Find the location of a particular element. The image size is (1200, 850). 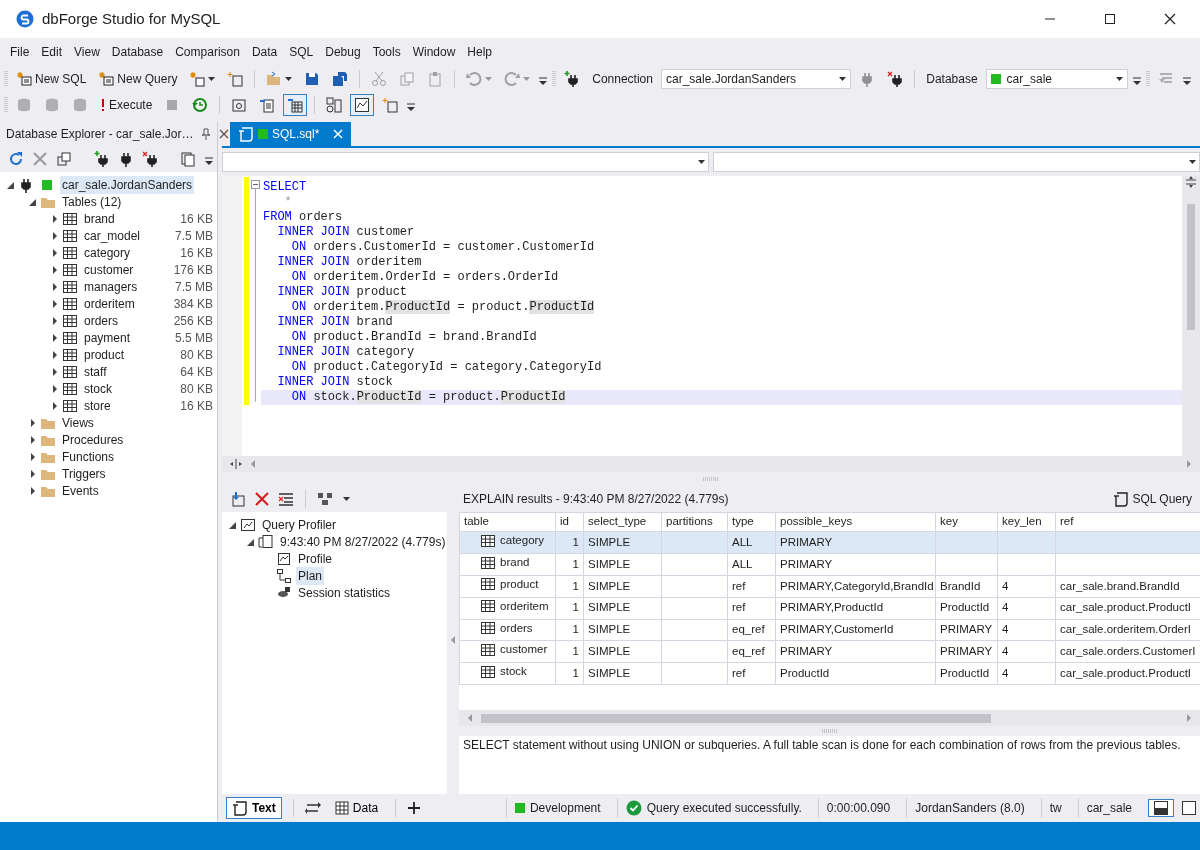

tree-item: 9:43:40 PM 8/27/2022 (4.779s) is located at coordinates (363, 541).